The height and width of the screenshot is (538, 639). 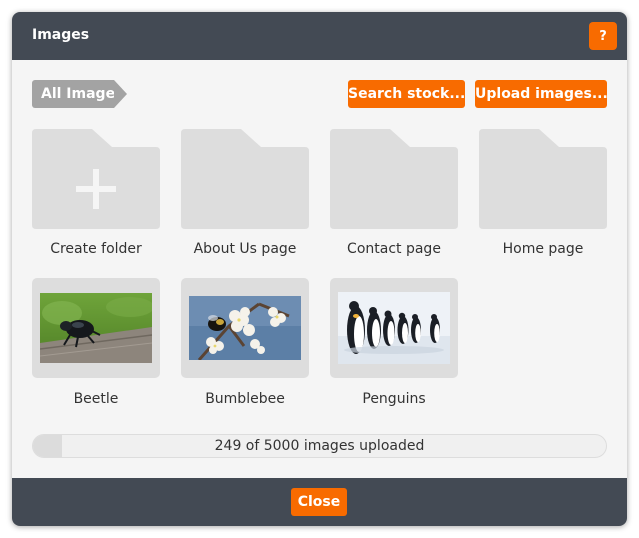 I want to click on image-tile-bumblebee: Bumblebee, so click(x=245, y=342).